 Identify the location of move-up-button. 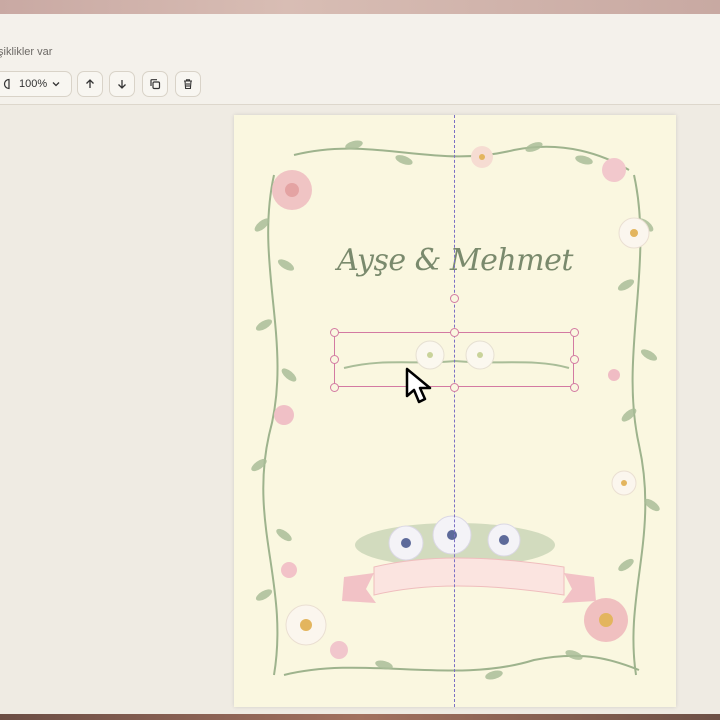
(90, 84).